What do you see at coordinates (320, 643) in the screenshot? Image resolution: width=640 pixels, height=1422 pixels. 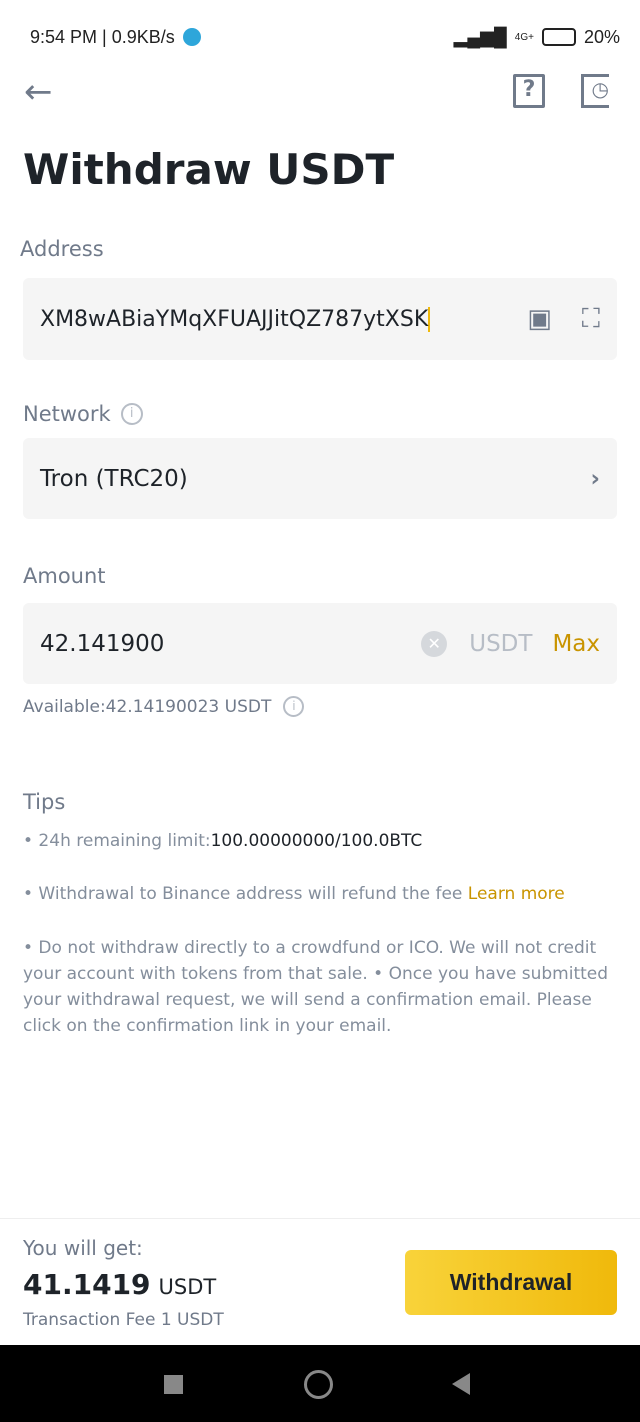 I see `amount-input: 42.141900 ✕ USDT Max` at bounding box center [320, 643].